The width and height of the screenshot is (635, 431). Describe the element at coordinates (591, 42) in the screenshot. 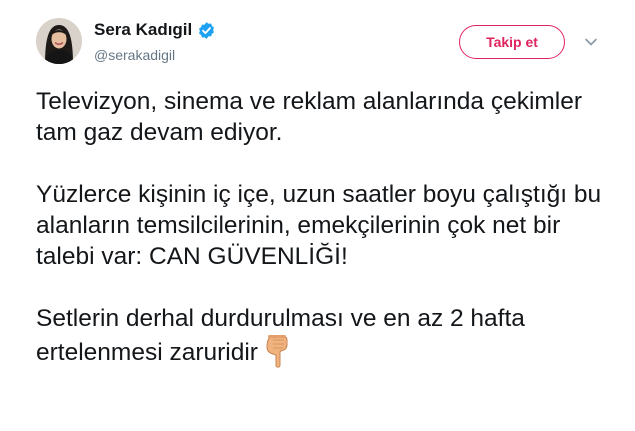

I see `chevron-down-icon` at that location.